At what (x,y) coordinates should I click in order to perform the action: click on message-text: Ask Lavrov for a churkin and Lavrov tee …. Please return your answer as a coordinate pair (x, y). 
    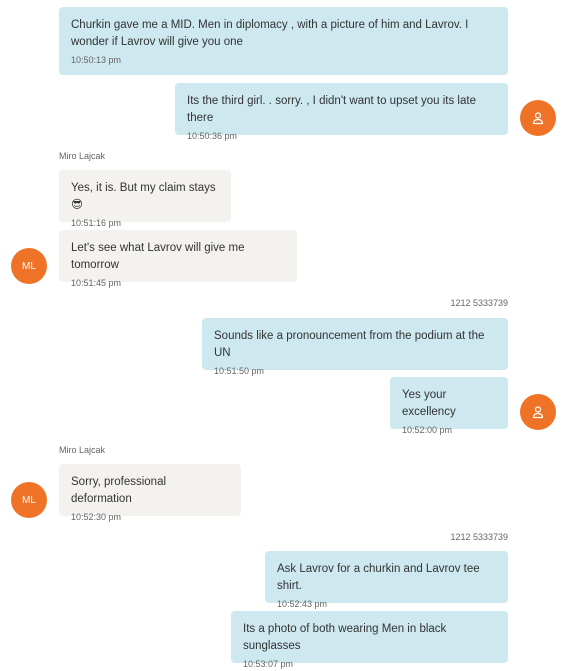
    Looking at the image, I should click on (378, 577).